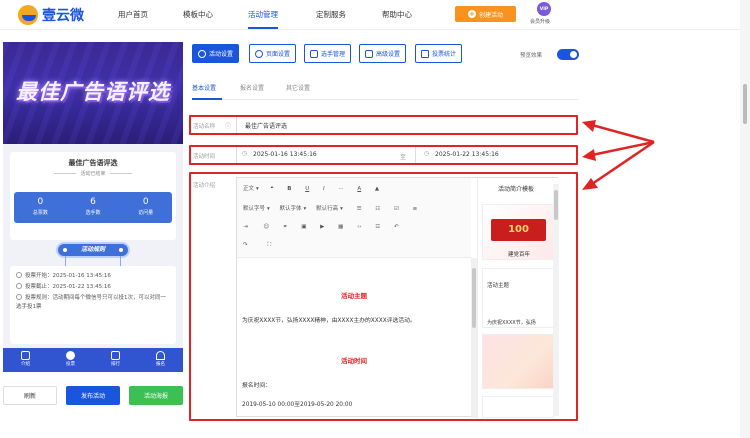 The width and height of the screenshot is (750, 438). Describe the element at coordinates (133, 14) in the screenshot. I see `nav-home: 用户首页` at that location.